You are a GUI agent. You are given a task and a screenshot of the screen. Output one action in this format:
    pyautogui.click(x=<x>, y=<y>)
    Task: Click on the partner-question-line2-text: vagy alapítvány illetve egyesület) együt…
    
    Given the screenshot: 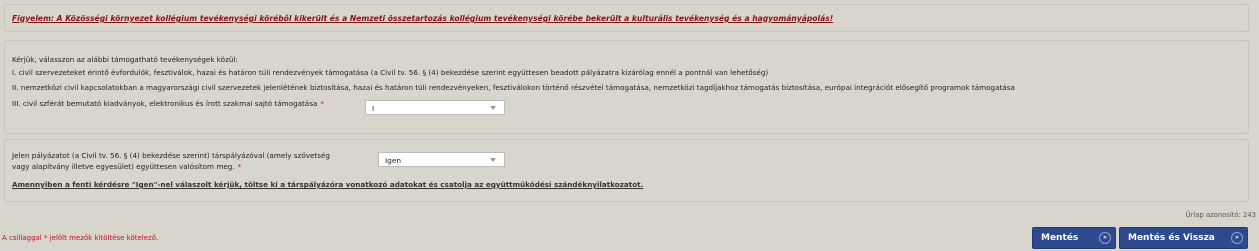 What is the action you would take?
    pyautogui.click(x=123, y=166)
    